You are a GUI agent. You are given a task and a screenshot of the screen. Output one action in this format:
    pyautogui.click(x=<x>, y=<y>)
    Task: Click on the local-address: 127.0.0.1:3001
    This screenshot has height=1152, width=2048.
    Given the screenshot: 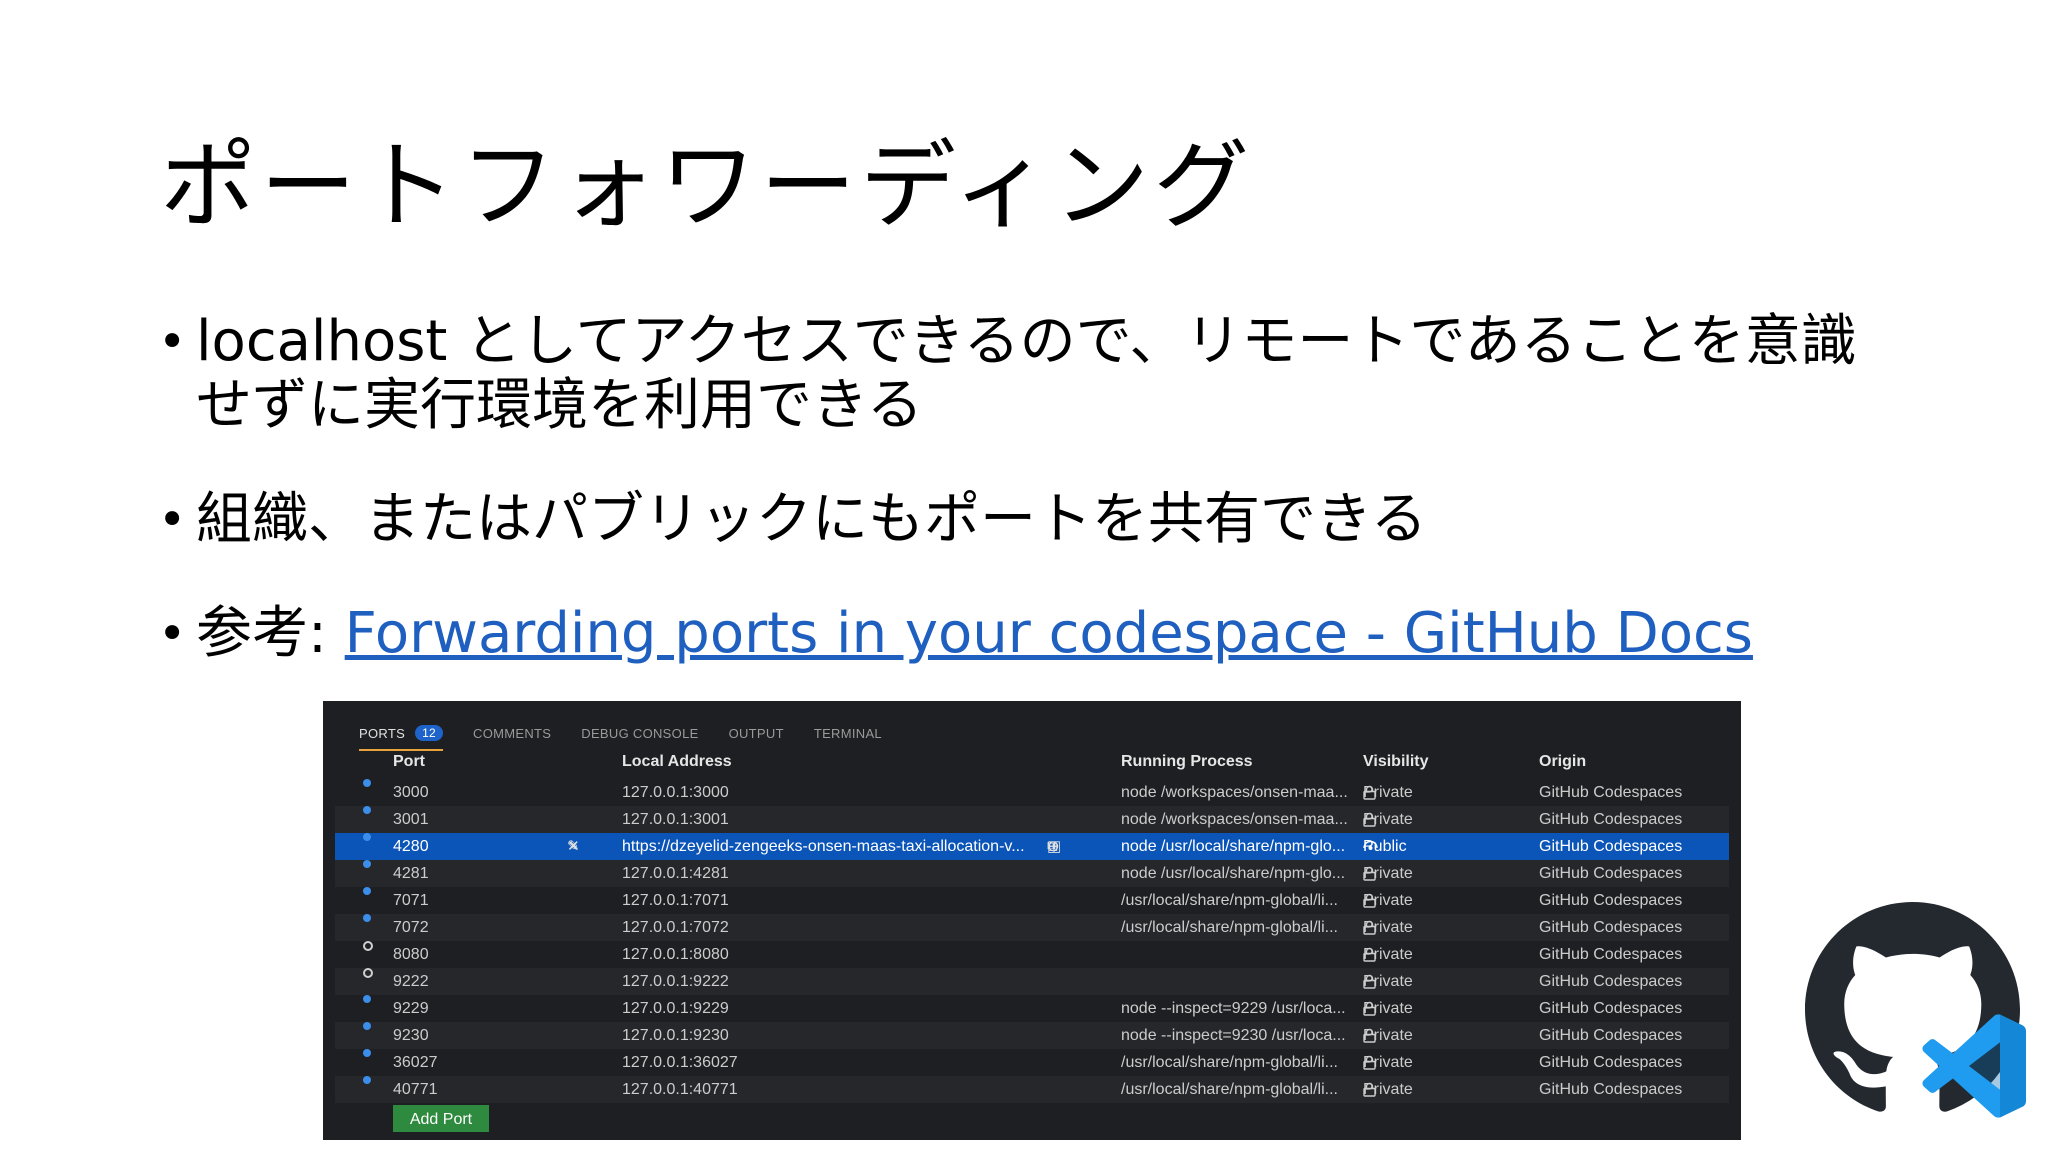 What is the action you would take?
    pyautogui.click(x=675, y=819)
    